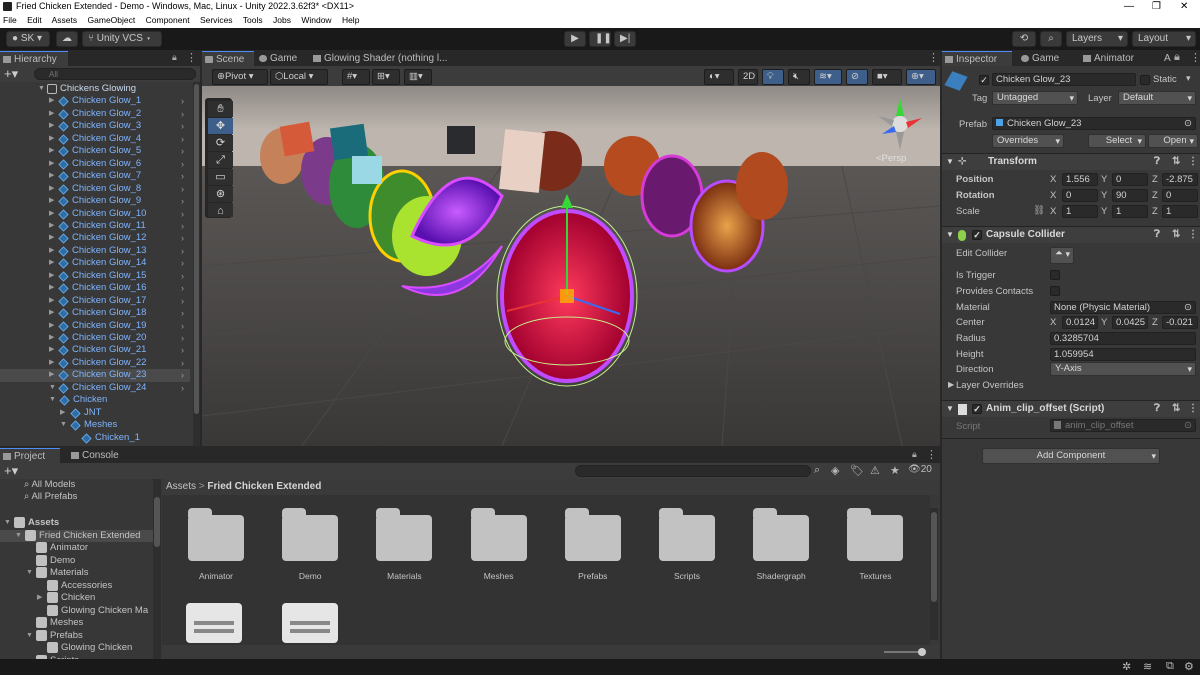 The image size is (1200, 675). I want to click on material-field: None (Physic Material) ⊙, so click(1123, 307).